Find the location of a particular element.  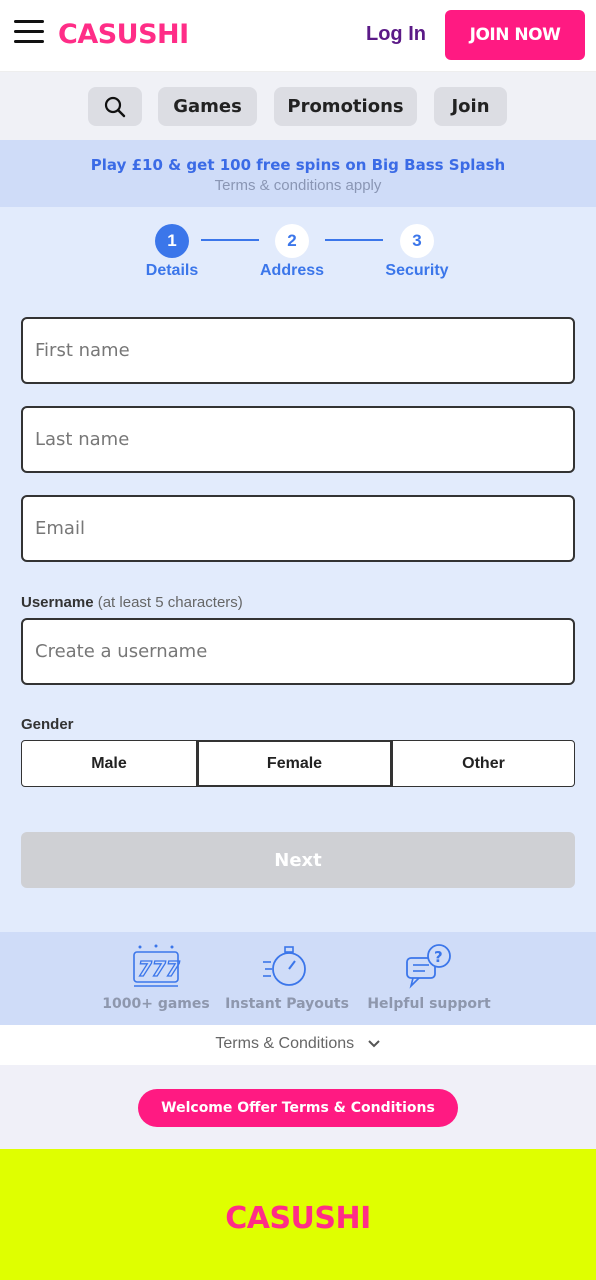

username-field is located at coordinates (298, 651).